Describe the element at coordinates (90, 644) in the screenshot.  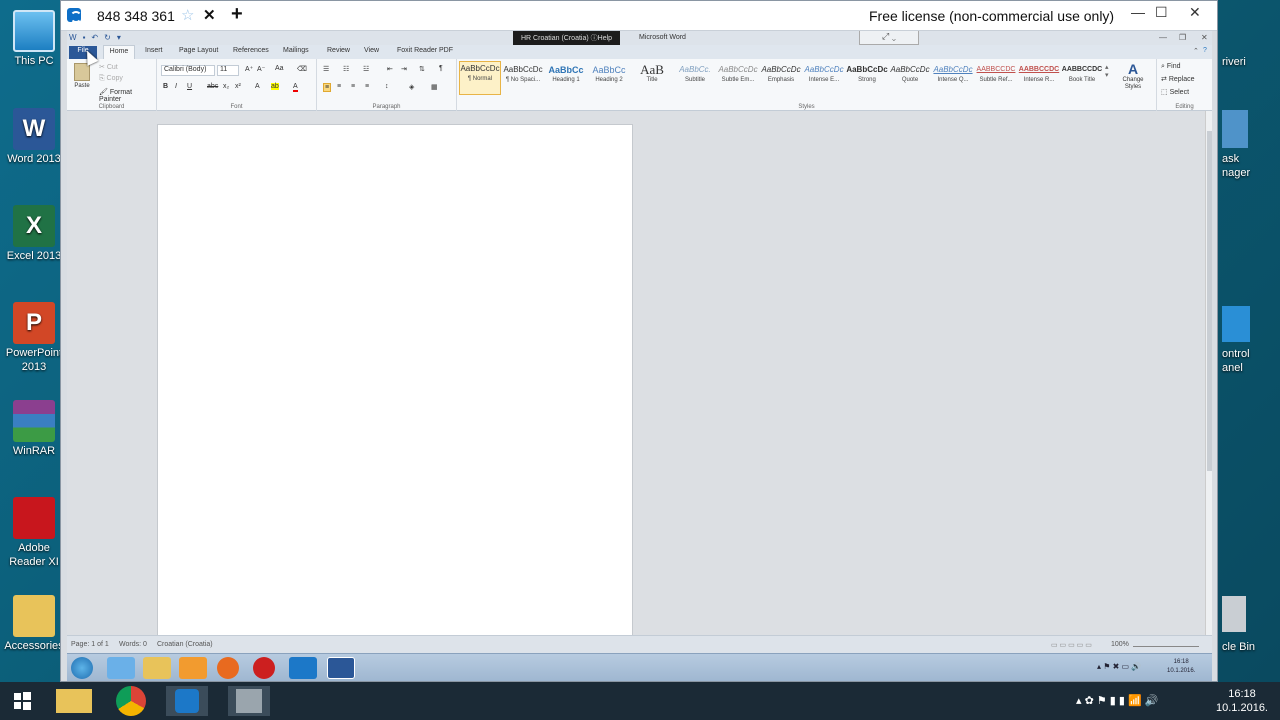
I see `page-count: Page: 1 of 1` at that location.